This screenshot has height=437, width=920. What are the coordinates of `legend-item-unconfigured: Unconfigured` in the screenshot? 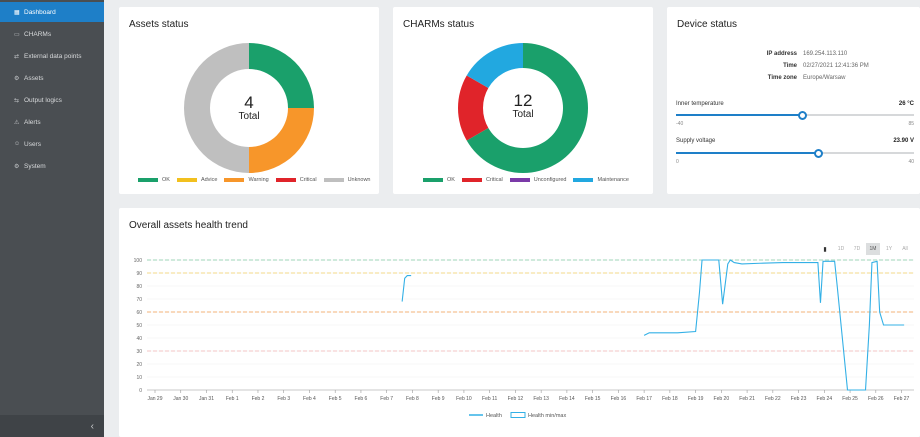 It's located at (538, 180).